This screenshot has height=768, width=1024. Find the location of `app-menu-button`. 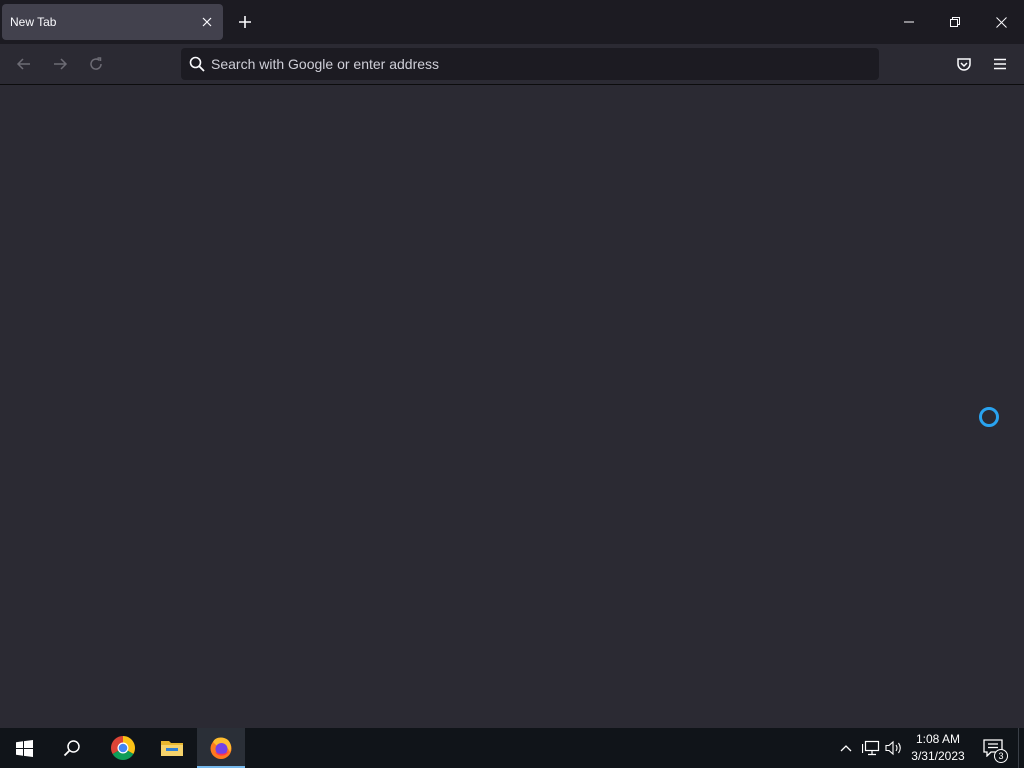

app-menu-button is located at coordinates (1000, 64).